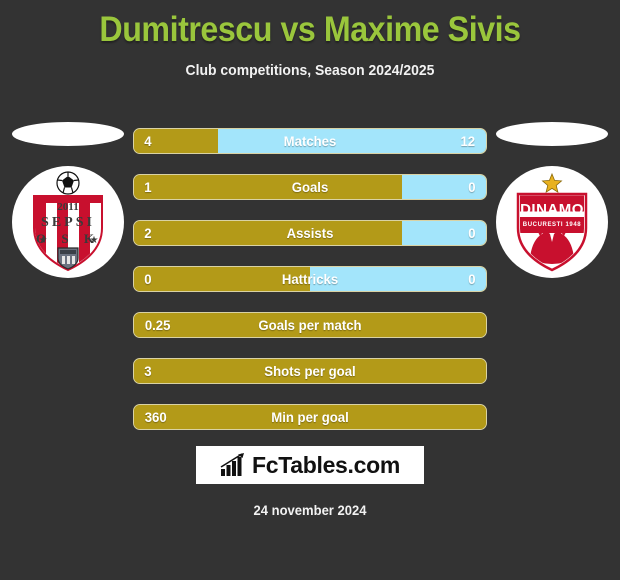  I want to click on away-logo-circle: DINAMO BUCURESTI 1948, so click(552, 222).